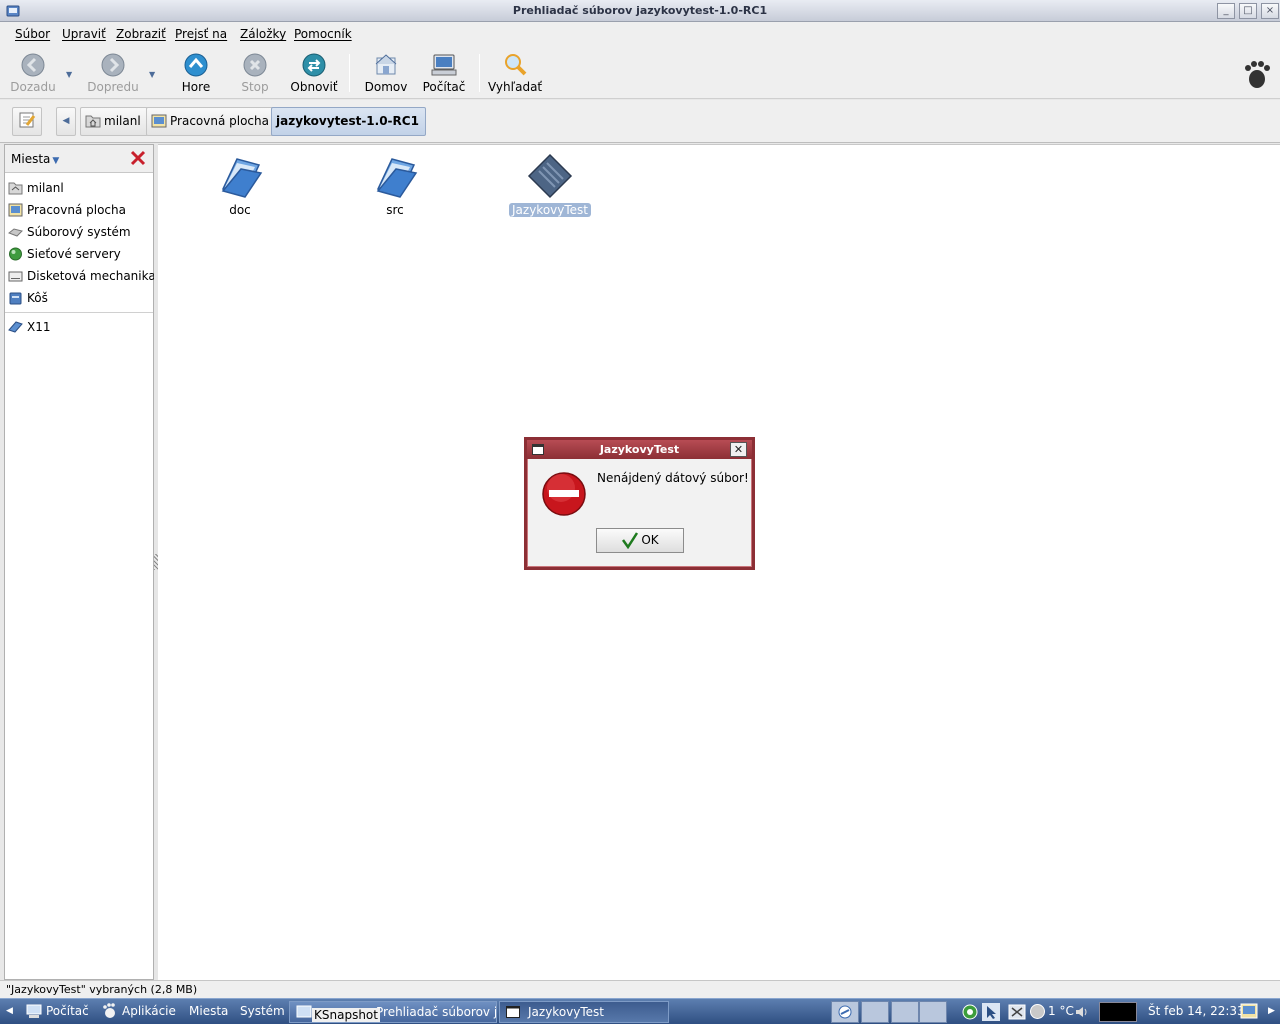 This screenshot has height=1024, width=1280. I want to click on forward-button: Dopredu, so click(113, 73).